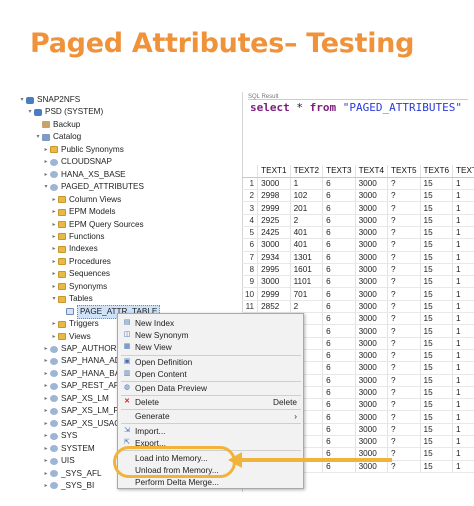 The height and width of the screenshot is (506, 474). Describe the element at coordinates (84, 361) in the screenshot. I see `tree-node: ▸ SAP_HANA_ADM` at that location.